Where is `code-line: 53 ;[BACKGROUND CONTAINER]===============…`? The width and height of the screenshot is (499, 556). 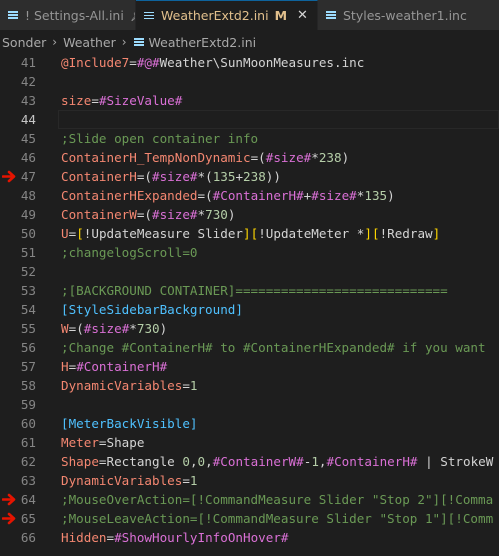
code-line: 53 ;[BACKGROUND CONTAINER]===============… is located at coordinates (249, 290).